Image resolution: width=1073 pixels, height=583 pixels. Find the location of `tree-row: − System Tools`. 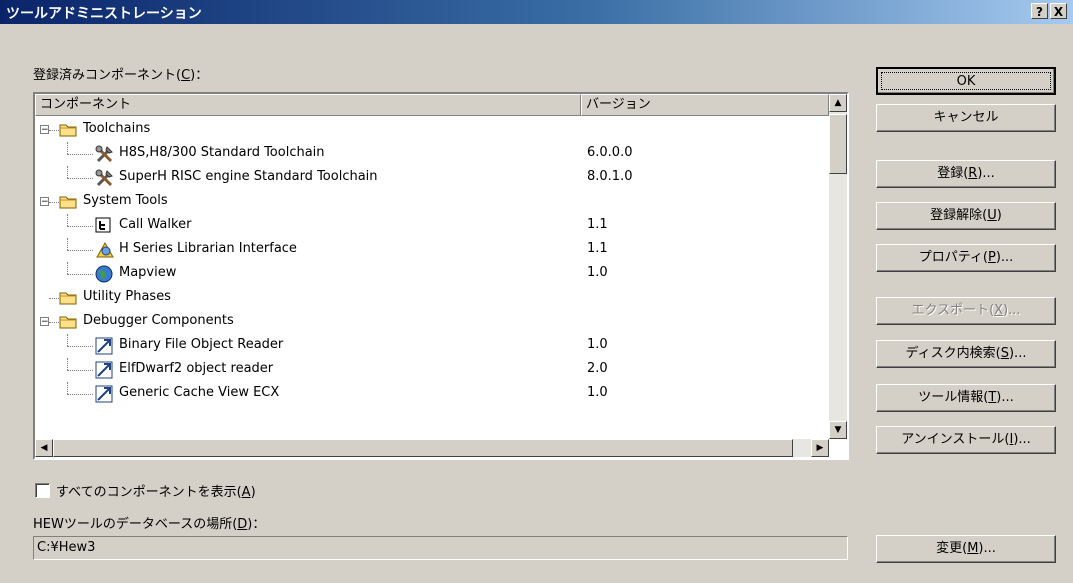

tree-row: − System Tools is located at coordinates (435, 202).